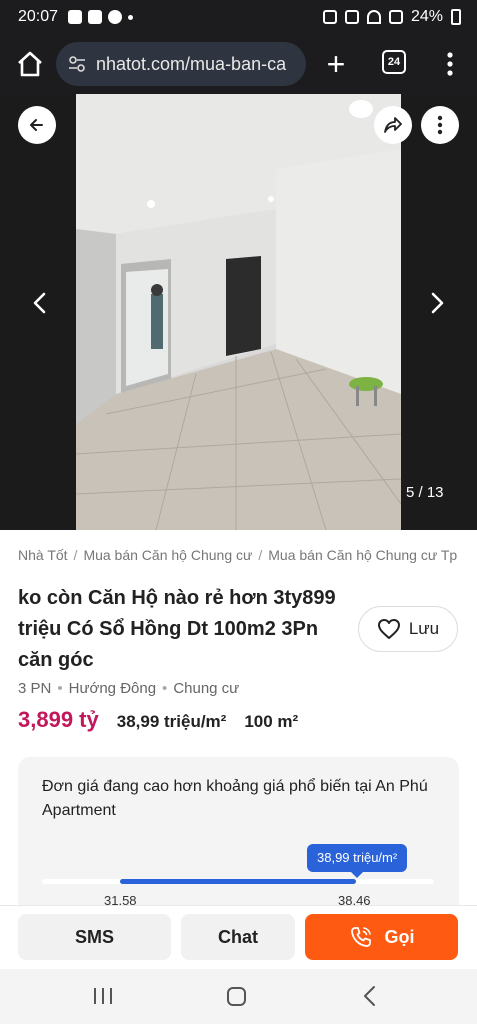 The width and height of the screenshot is (477, 1024). I want to click on previous-photo-icon, so click(40, 303).